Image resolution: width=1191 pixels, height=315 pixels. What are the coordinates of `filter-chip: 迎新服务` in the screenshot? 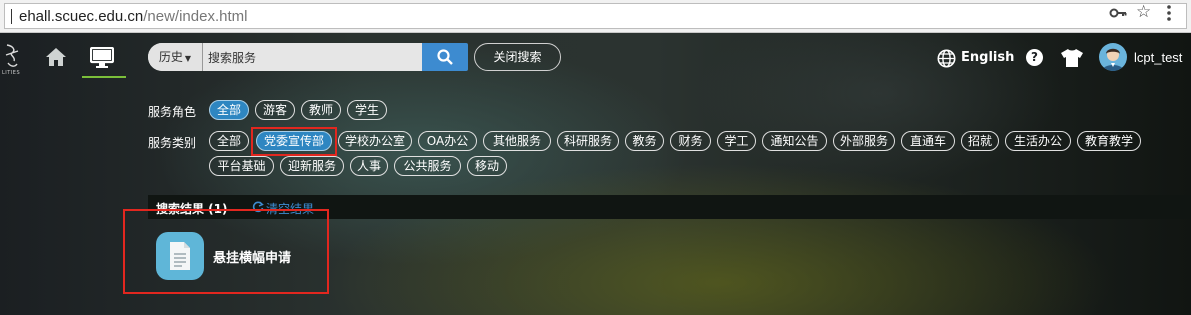 It's located at (312, 166).